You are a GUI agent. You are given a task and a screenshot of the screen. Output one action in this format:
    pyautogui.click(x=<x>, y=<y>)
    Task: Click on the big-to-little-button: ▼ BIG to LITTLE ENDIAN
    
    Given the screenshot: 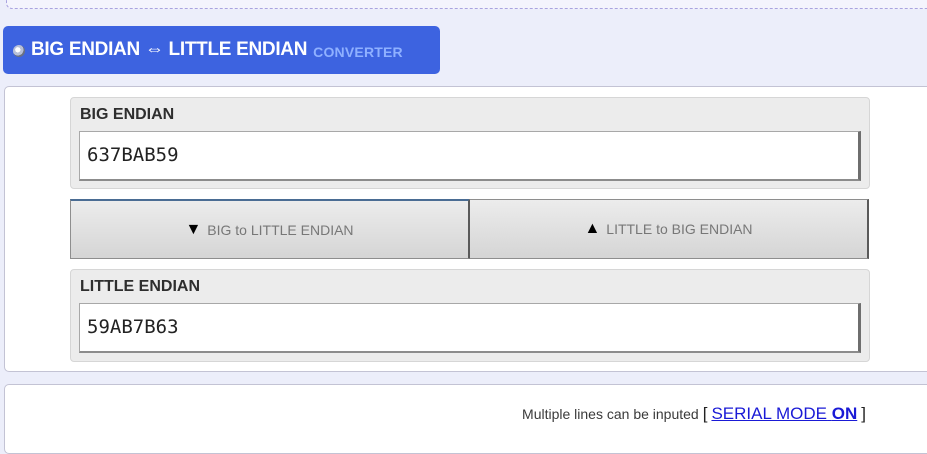 What is the action you would take?
    pyautogui.click(x=270, y=229)
    